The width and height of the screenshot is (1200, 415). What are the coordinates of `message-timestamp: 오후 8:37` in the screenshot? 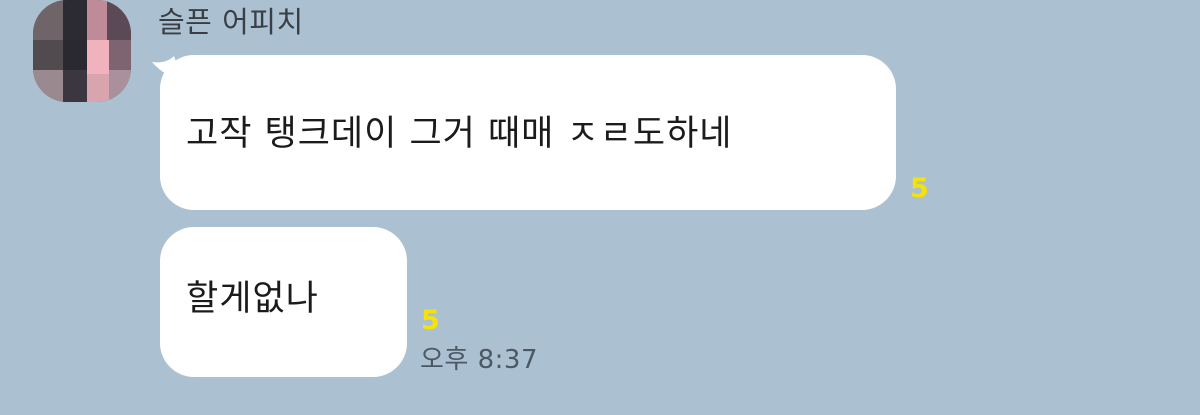 It's located at (479, 360).